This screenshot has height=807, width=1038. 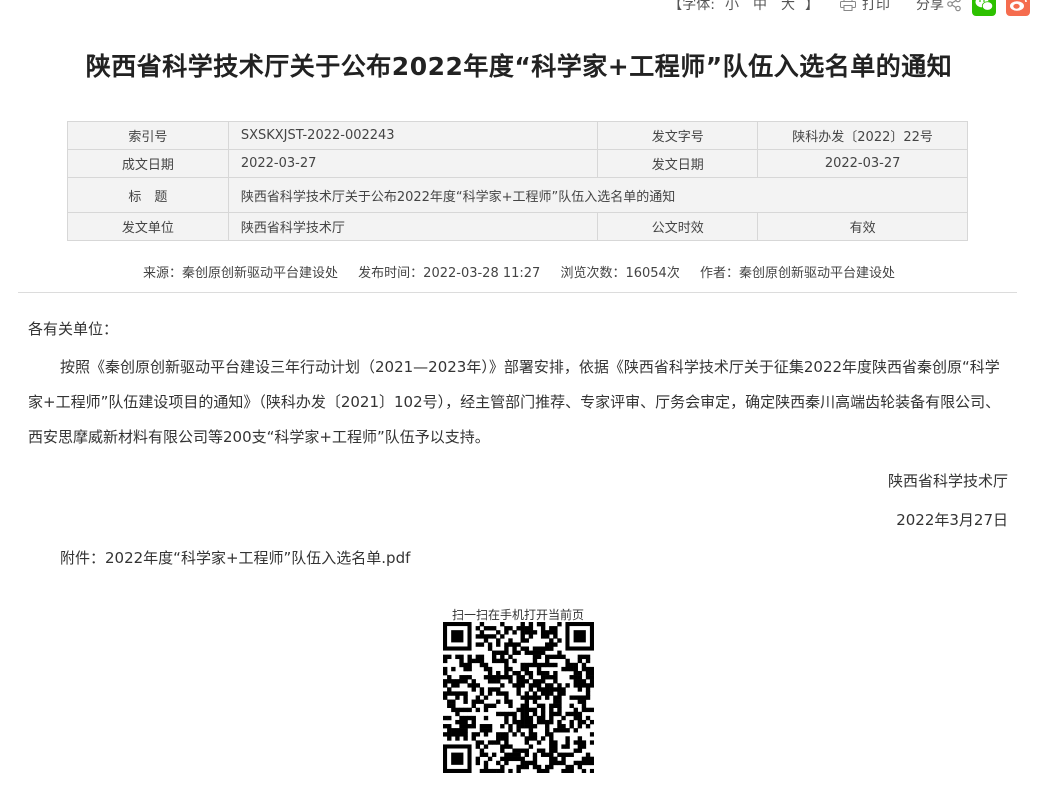 I want to click on publish-time-text: 发布时间：2022-03-28 11:27, so click(x=449, y=273).